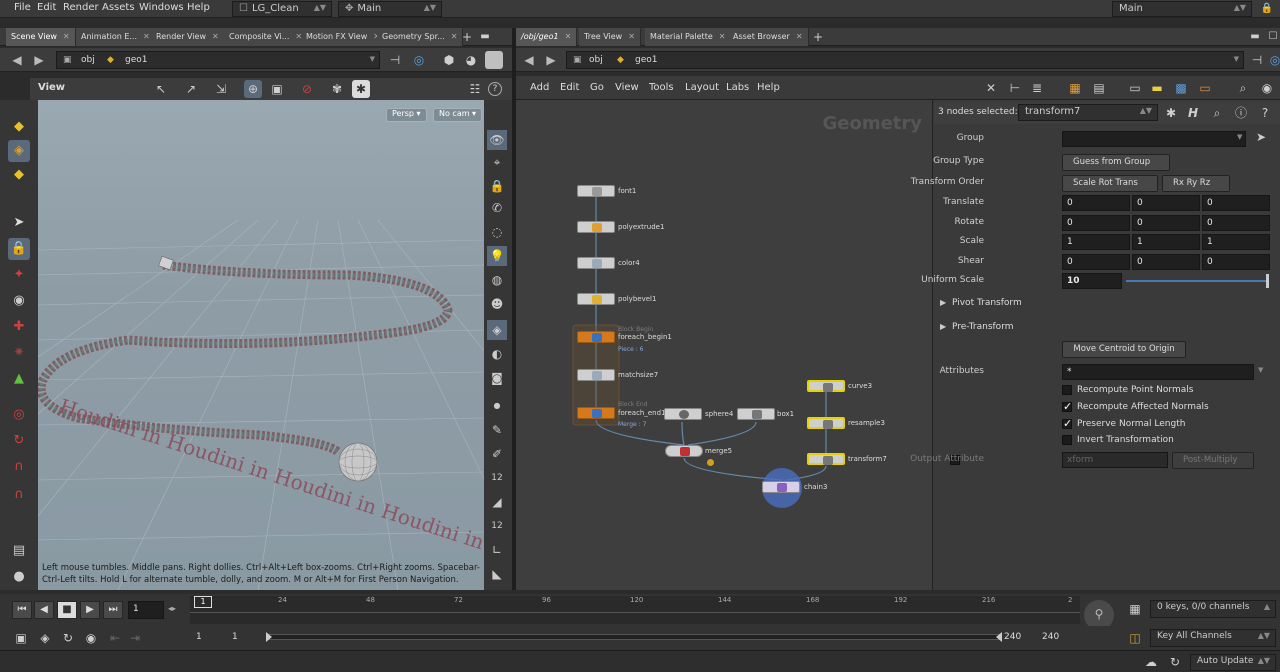 This screenshot has width=1280, height=672. Describe the element at coordinates (1107, 304) in the screenshot. I see `pivot-transform-folder: ▶ Pivot Transform` at that location.